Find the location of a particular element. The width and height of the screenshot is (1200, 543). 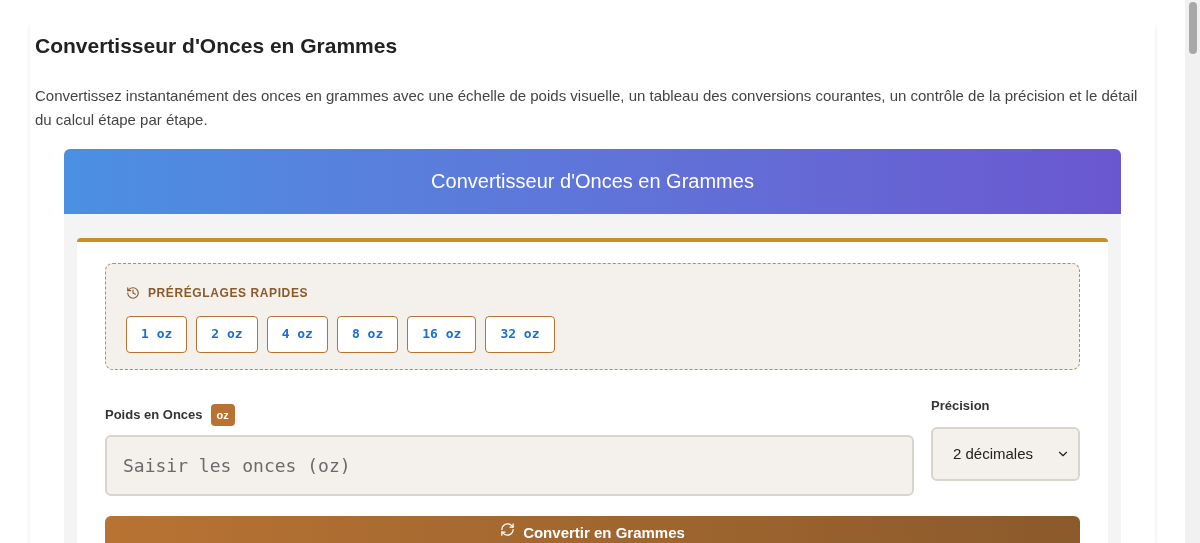

page-description: Convertissez instantanément des onces en grammes avec une échelle de poids visuelle, un tableau des conversions courantes, un contrôle de la précision et le détail du calcul étape par étape. is located at coordinates (587, 107).